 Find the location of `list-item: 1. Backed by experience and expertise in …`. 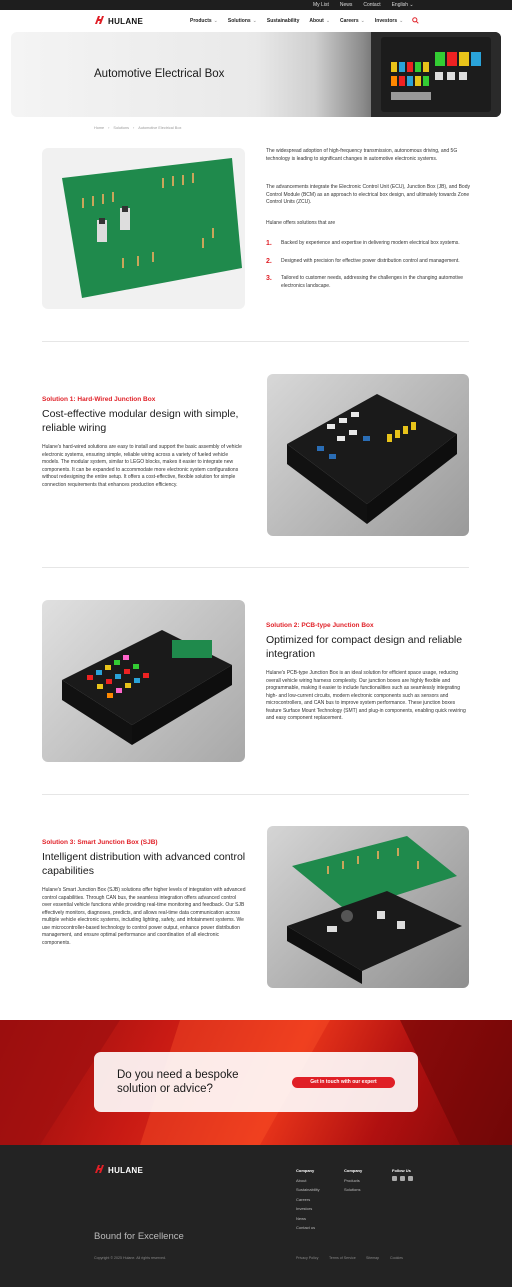

list-item: 1. Backed by experience and expertise in … is located at coordinates (368, 244).